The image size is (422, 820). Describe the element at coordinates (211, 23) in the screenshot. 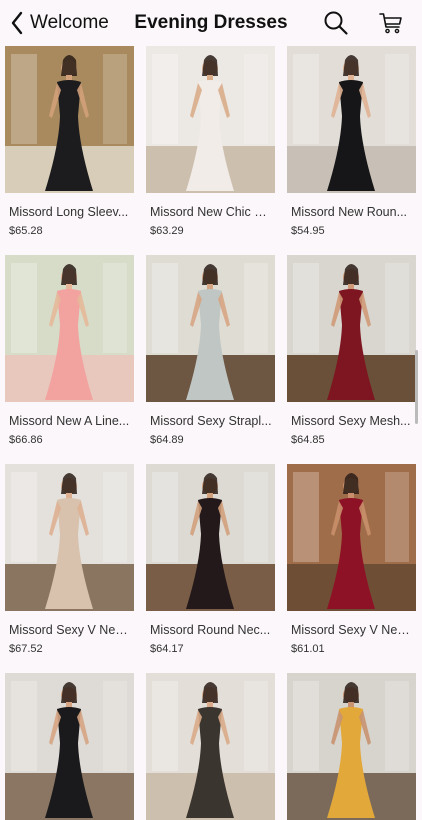

I see `navigation-bar: Welcome Evening Dresses` at that location.